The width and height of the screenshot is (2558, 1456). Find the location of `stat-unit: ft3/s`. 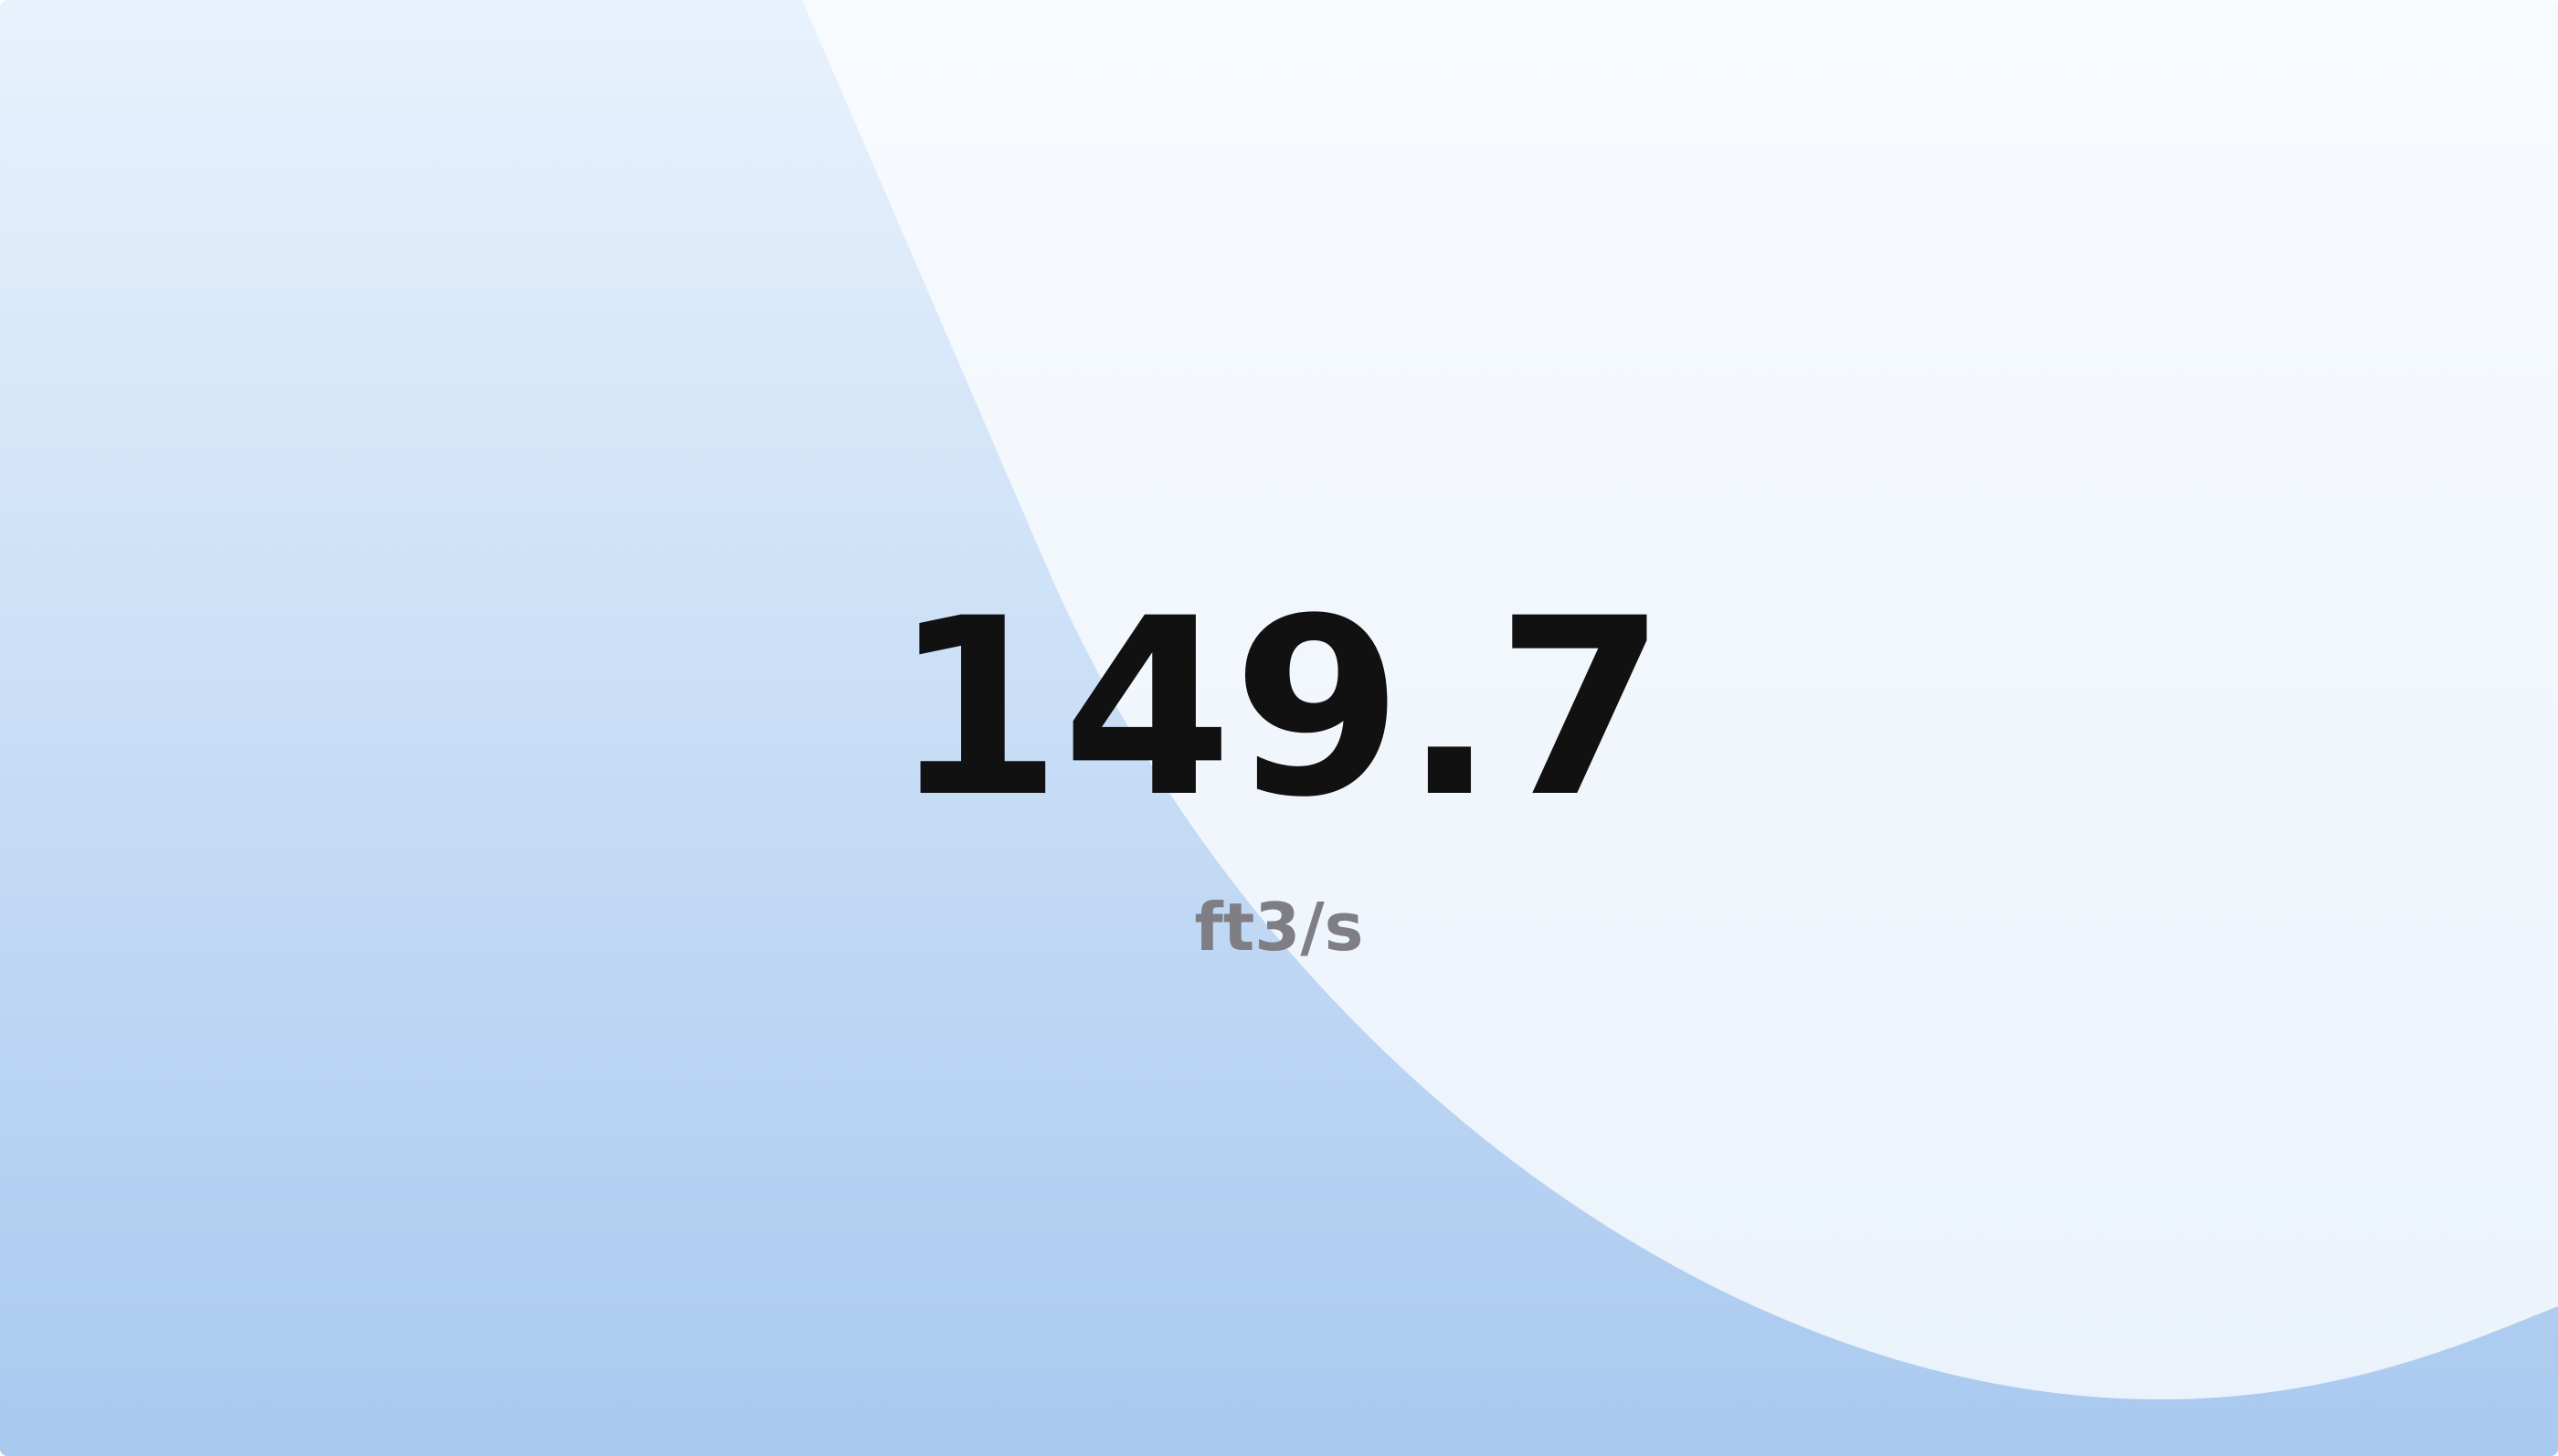

stat-unit: ft3/s is located at coordinates (1279, 927).